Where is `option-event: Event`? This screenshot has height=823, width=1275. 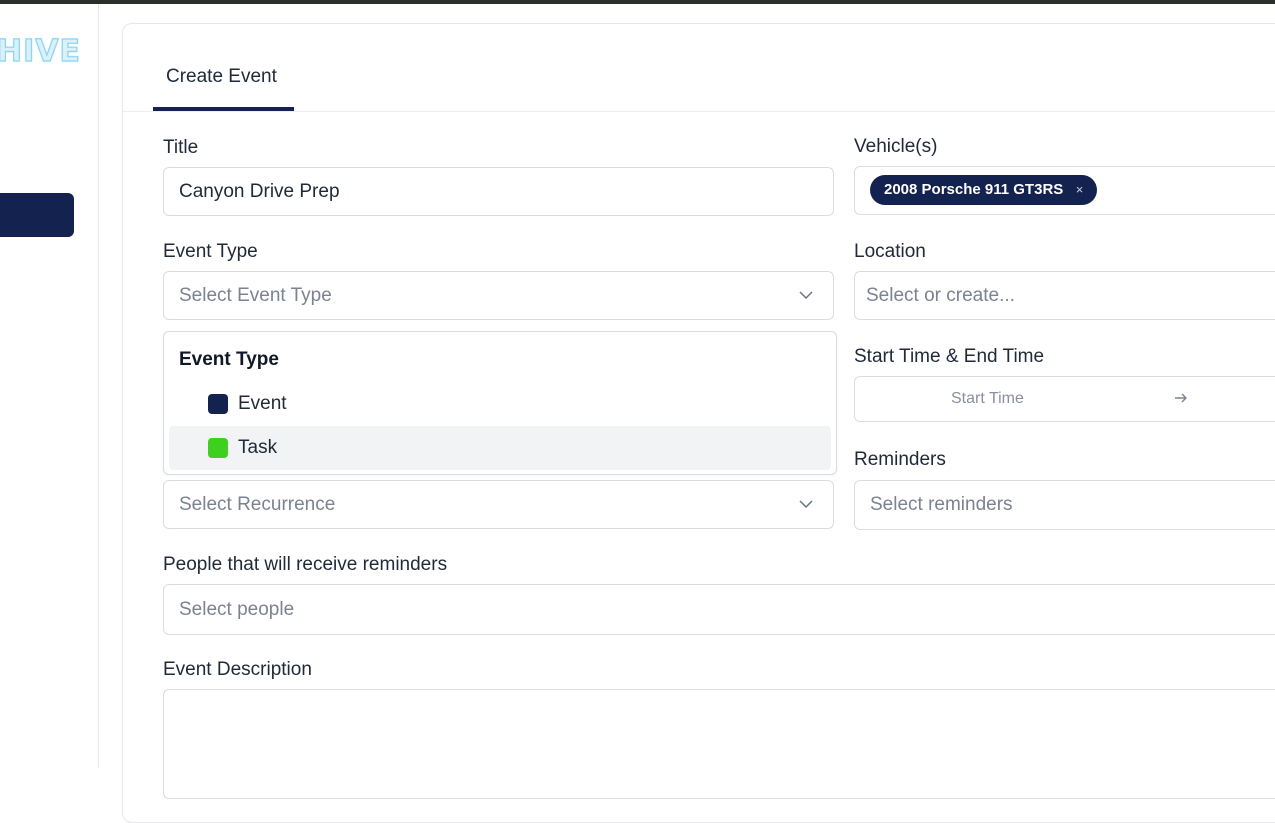 option-event: Event is located at coordinates (500, 404).